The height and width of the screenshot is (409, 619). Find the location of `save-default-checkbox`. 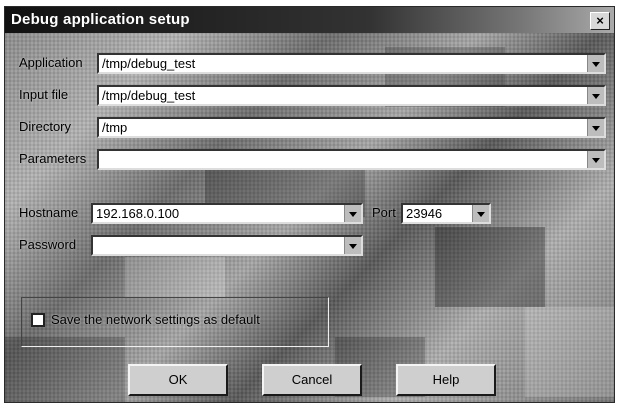

save-default-checkbox is located at coordinates (38, 320).